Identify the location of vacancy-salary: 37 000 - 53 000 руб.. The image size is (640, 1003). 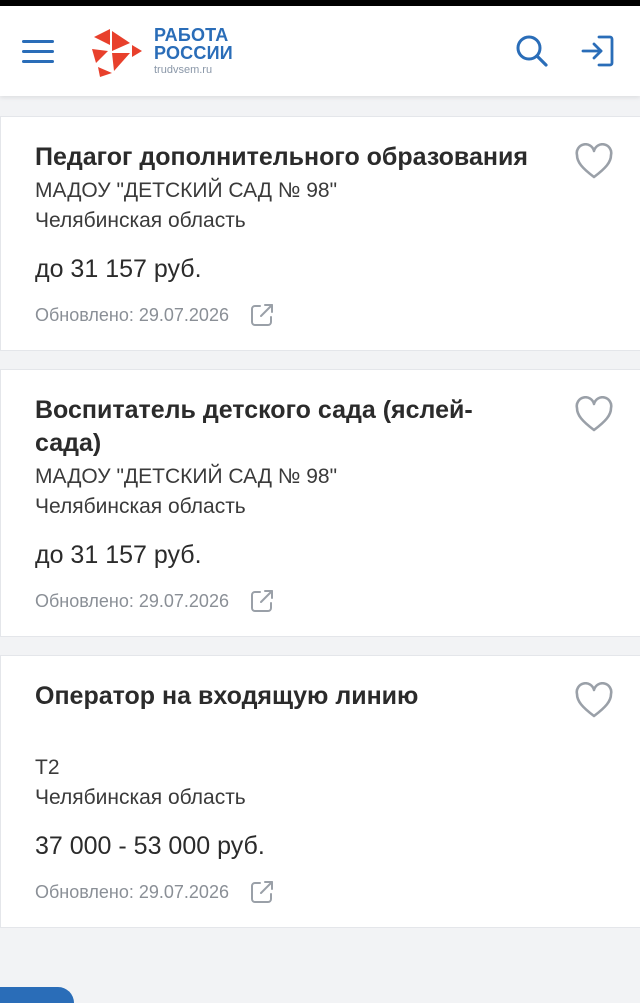
(150, 846).